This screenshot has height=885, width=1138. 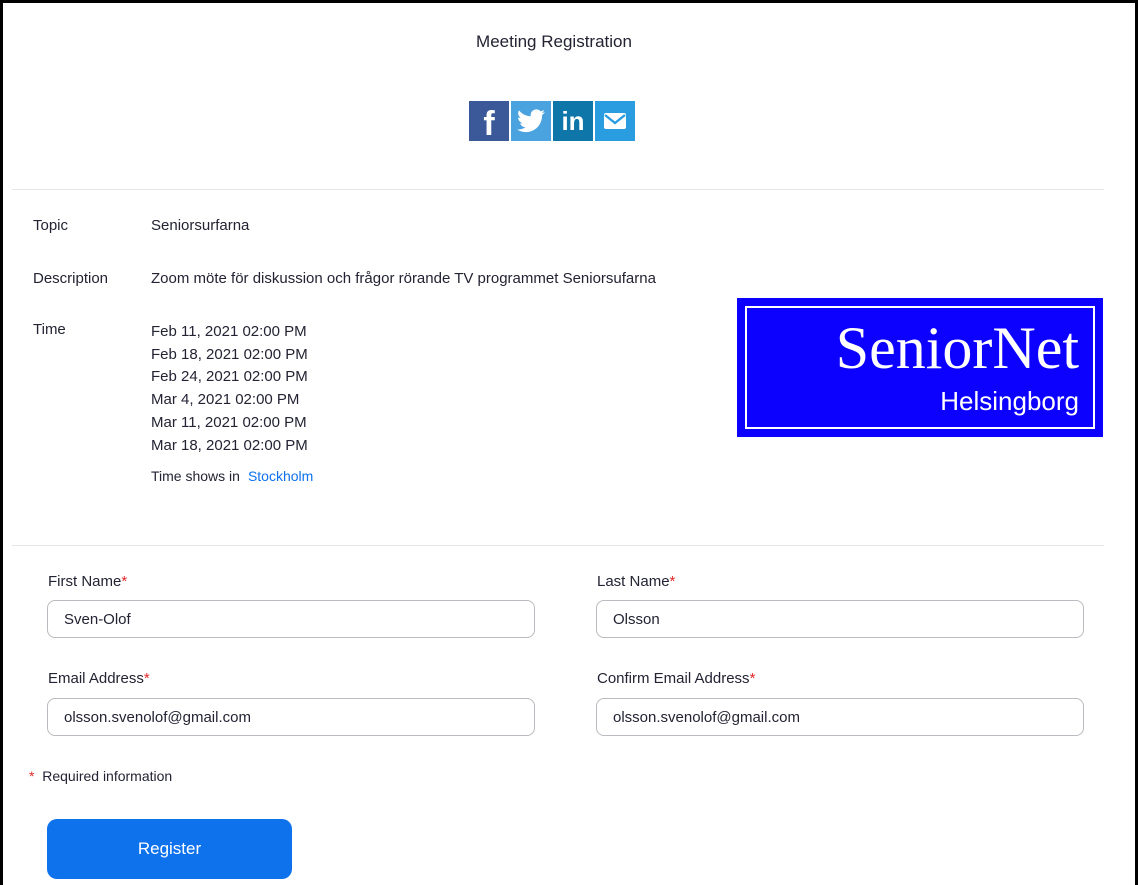 I want to click on email-input, so click(x=291, y=717).